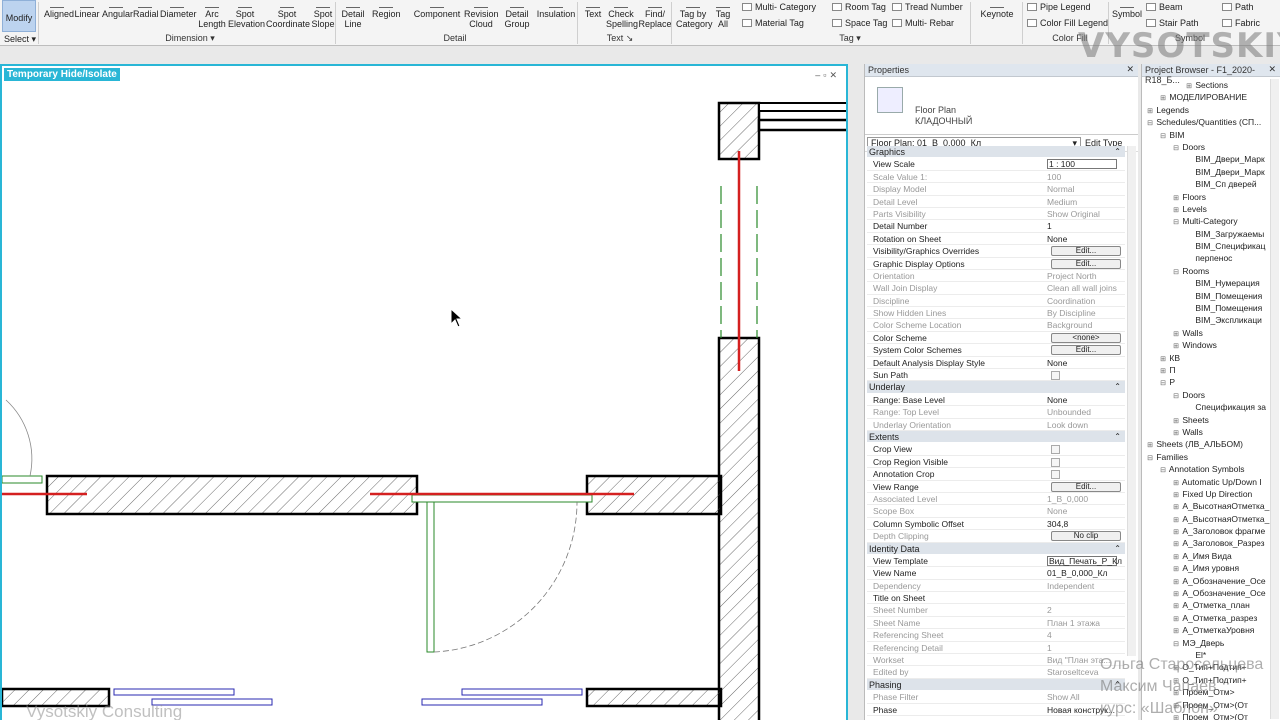 The image size is (1280, 720). Describe the element at coordinates (1206, 382) in the screenshot. I see `browser-tree-item: ⊟ Р` at that location.